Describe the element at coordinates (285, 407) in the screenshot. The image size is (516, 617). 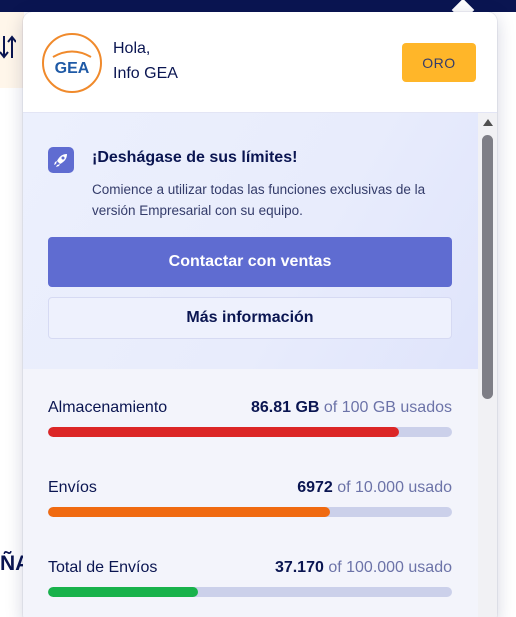
I see `usage-used: 86.81 GB` at that location.